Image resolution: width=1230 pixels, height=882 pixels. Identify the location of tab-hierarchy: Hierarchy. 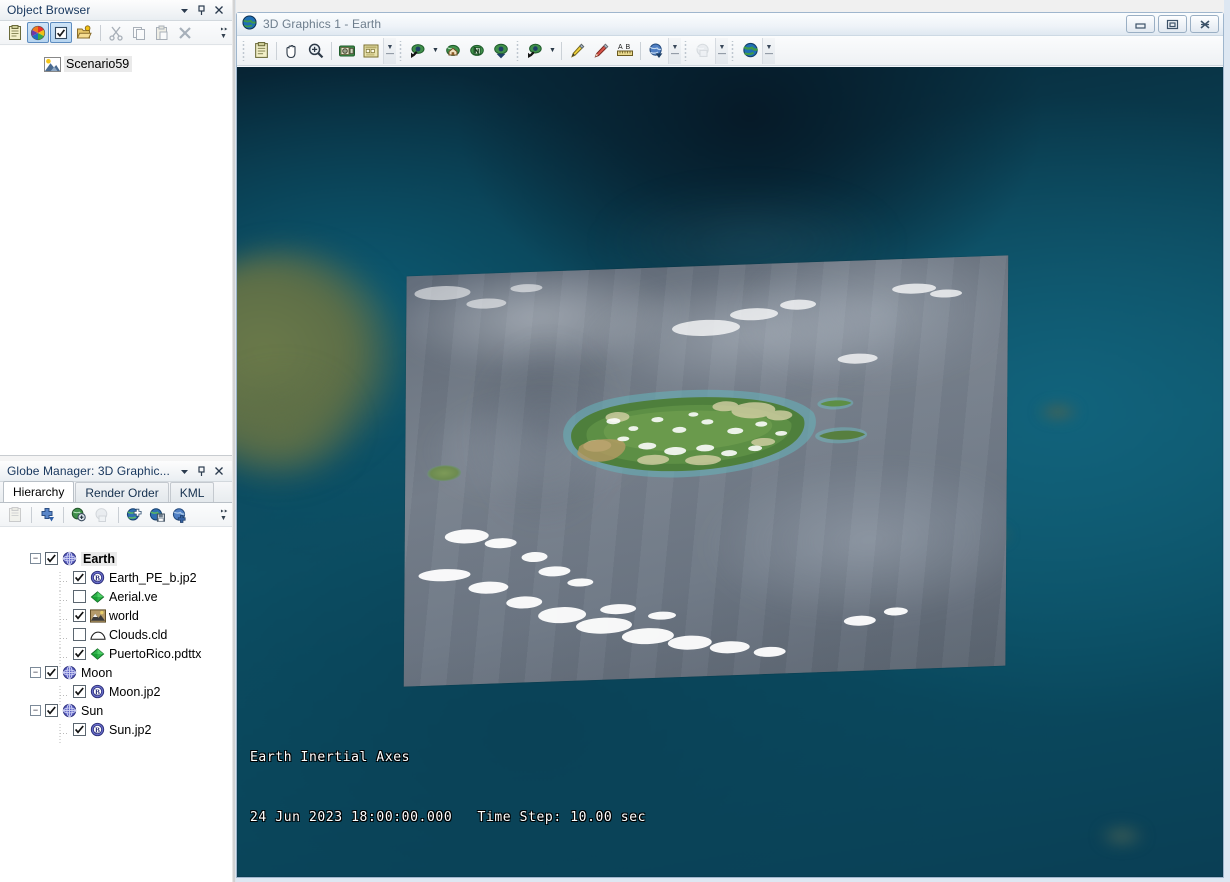
(39, 491).